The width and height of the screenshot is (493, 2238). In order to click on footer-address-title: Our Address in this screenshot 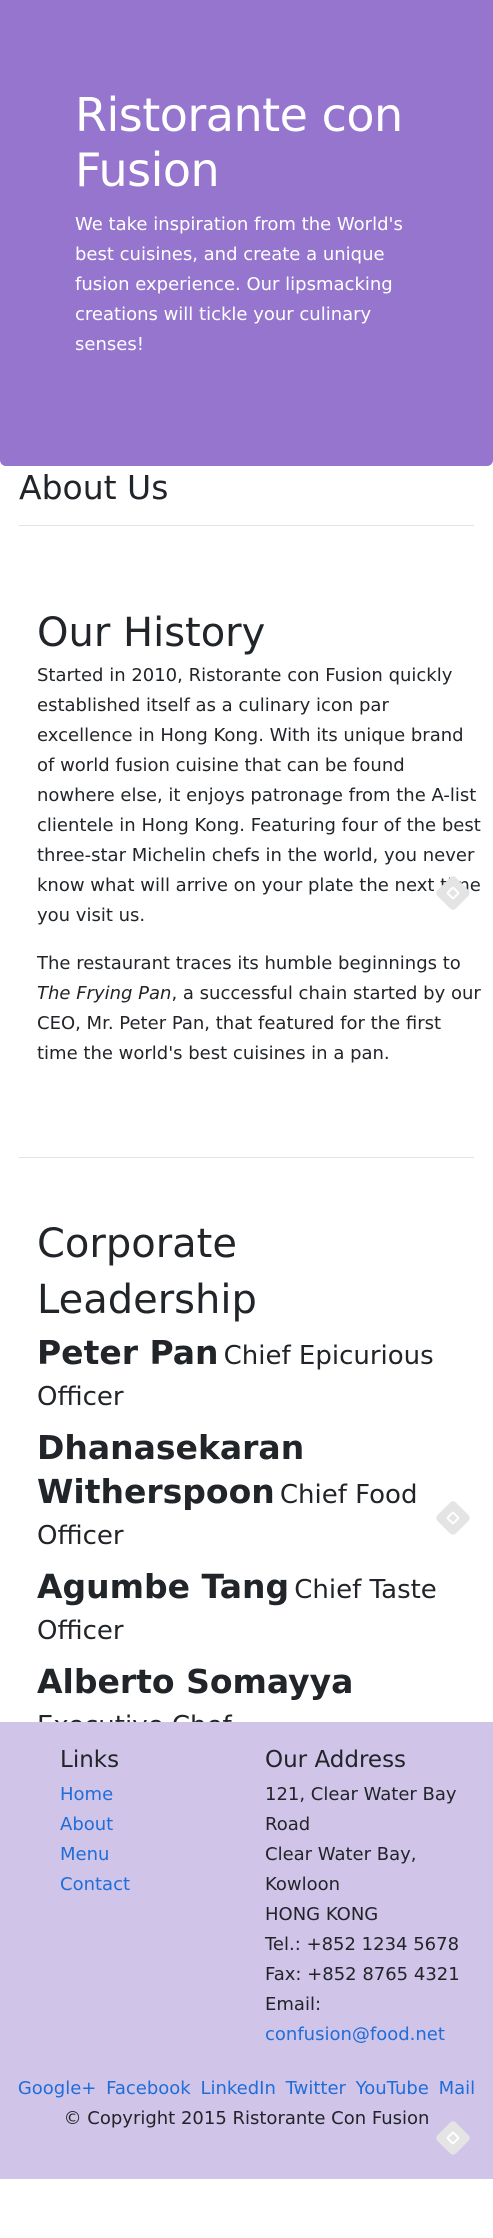, I will do `click(336, 1760)`.